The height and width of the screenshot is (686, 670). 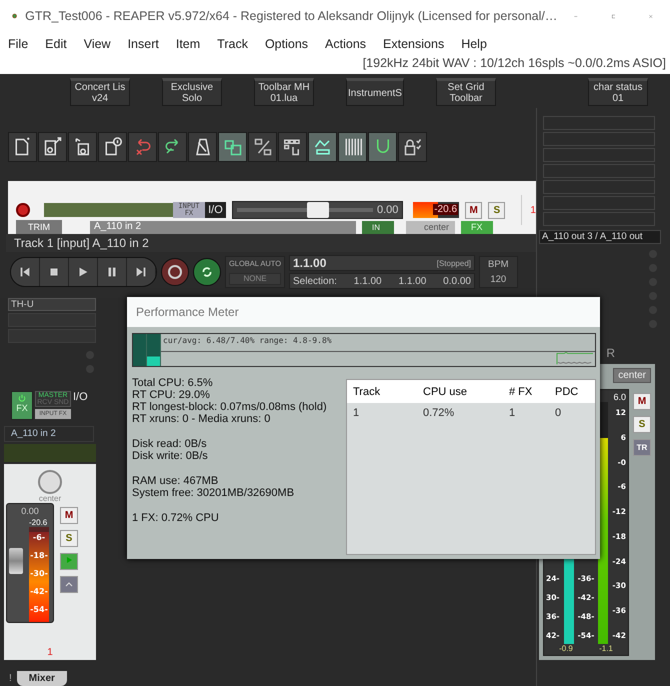 What do you see at coordinates (80, 397) in the screenshot?
I see `io-label: I/O` at bounding box center [80, 397].